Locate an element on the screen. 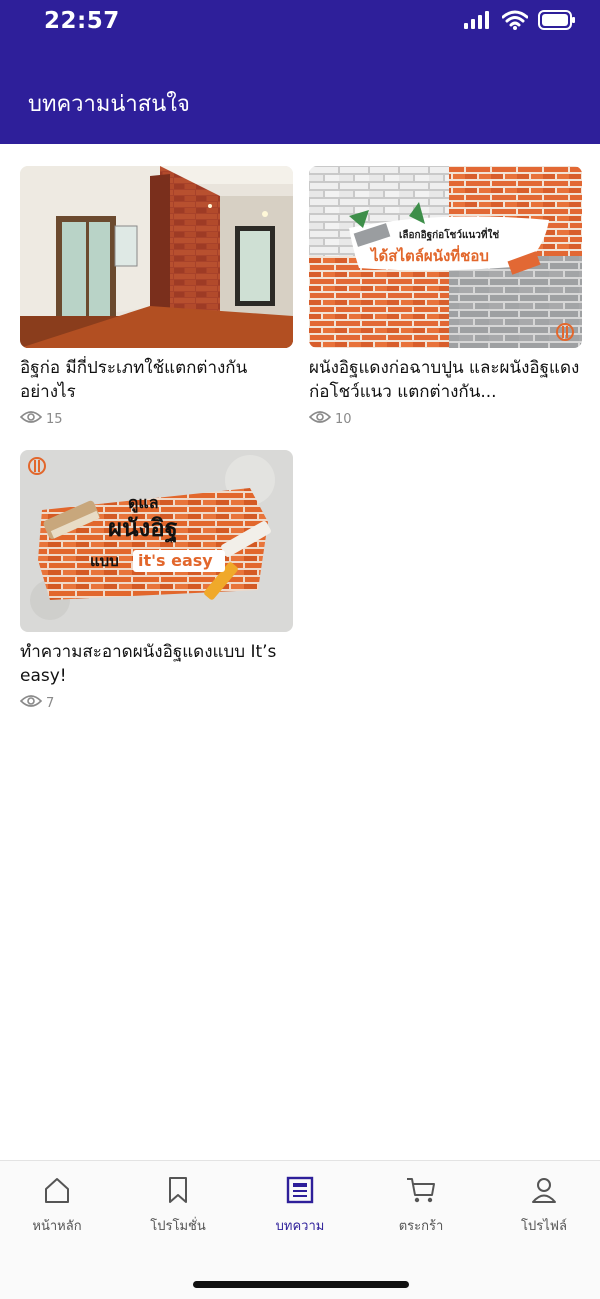  bookmark-icon is located at coordinates (178, 1192).